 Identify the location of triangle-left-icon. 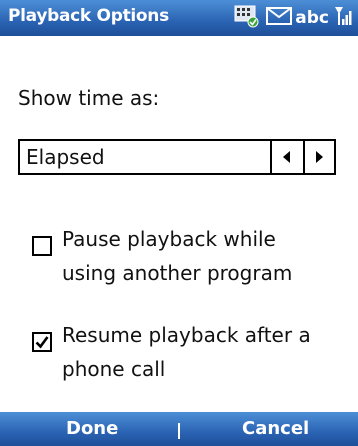
(286, 157).